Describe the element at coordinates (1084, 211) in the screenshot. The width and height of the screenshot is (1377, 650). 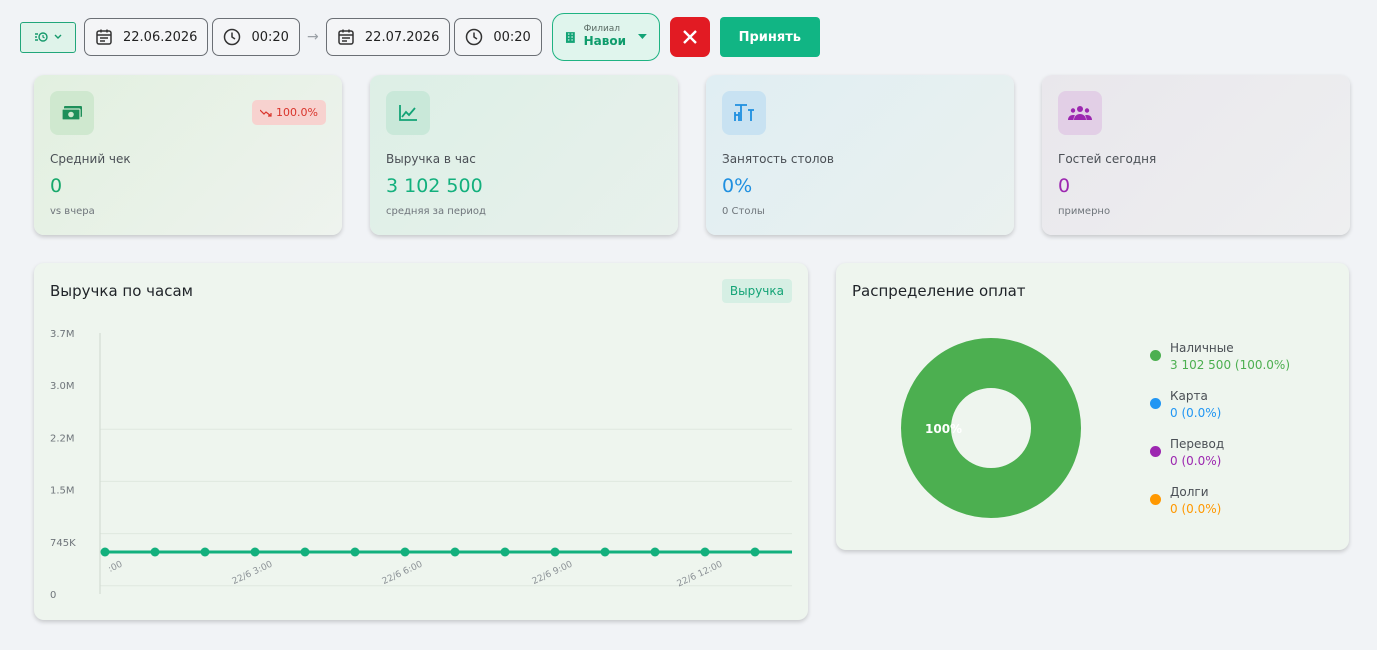
I see `kpi-subtitle: примерно` at that location.